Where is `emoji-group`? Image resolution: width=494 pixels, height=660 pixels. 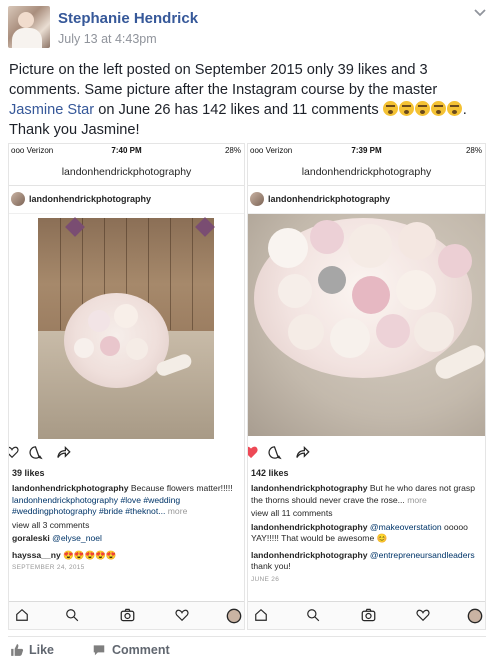 emoji-group is located at coordinates (422, 109).